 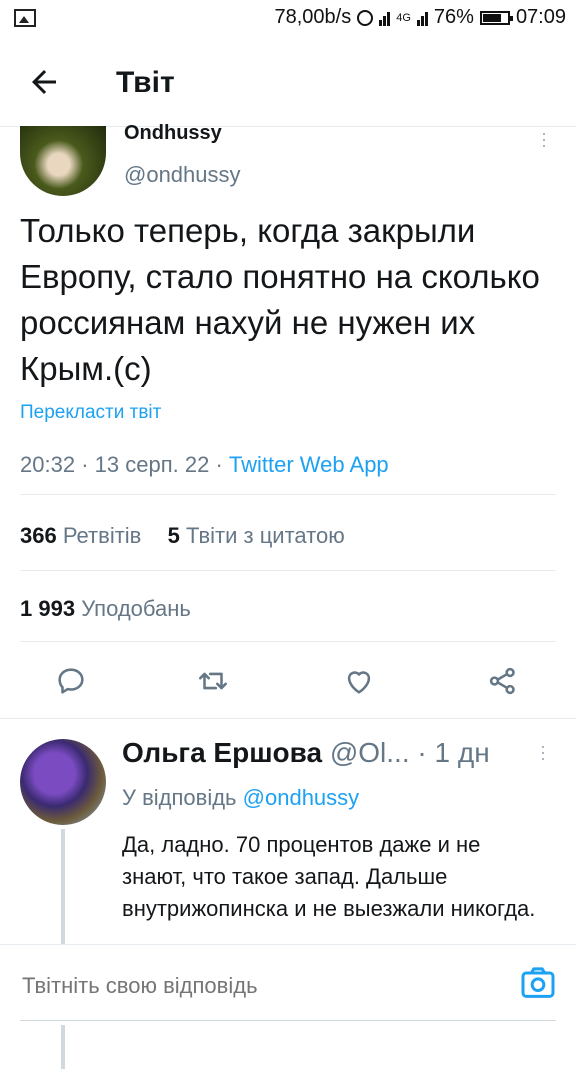 What do you see at coordinates (313, 17) in the screenshot?
I see `network-speed: 78,00b/s` at bounding box center [313, 17].